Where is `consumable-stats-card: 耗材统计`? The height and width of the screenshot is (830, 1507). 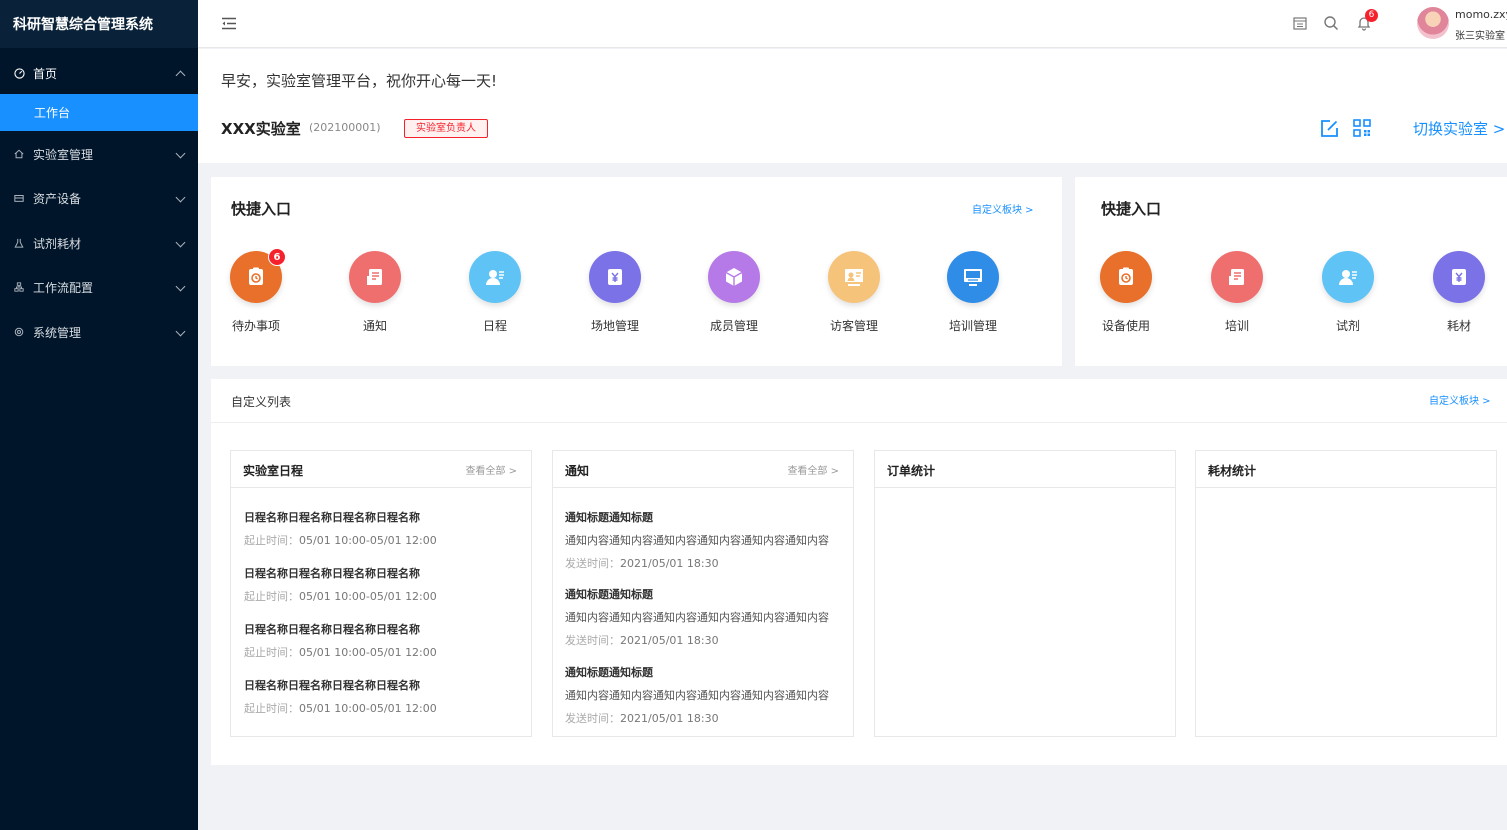 consumable-stats-card: 耗材统计 is located at coordinates (1346, 593).